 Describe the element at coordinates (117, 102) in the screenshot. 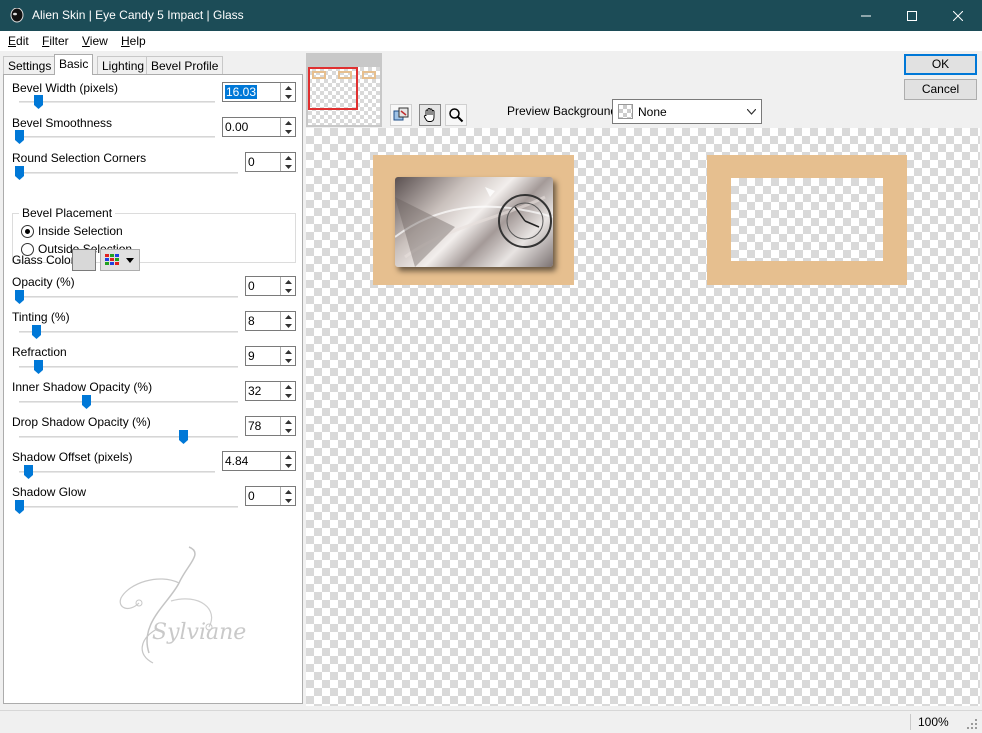

I see `bevel-width-slider` at that location.